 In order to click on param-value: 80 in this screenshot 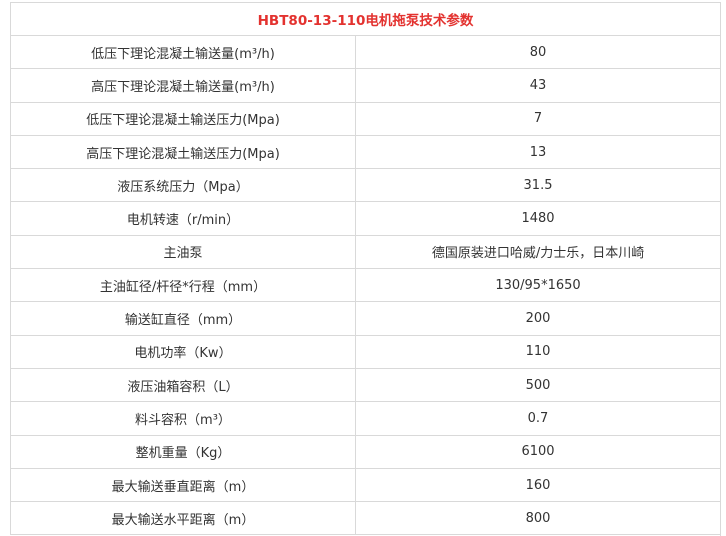, I will do `click(538, 52)`.